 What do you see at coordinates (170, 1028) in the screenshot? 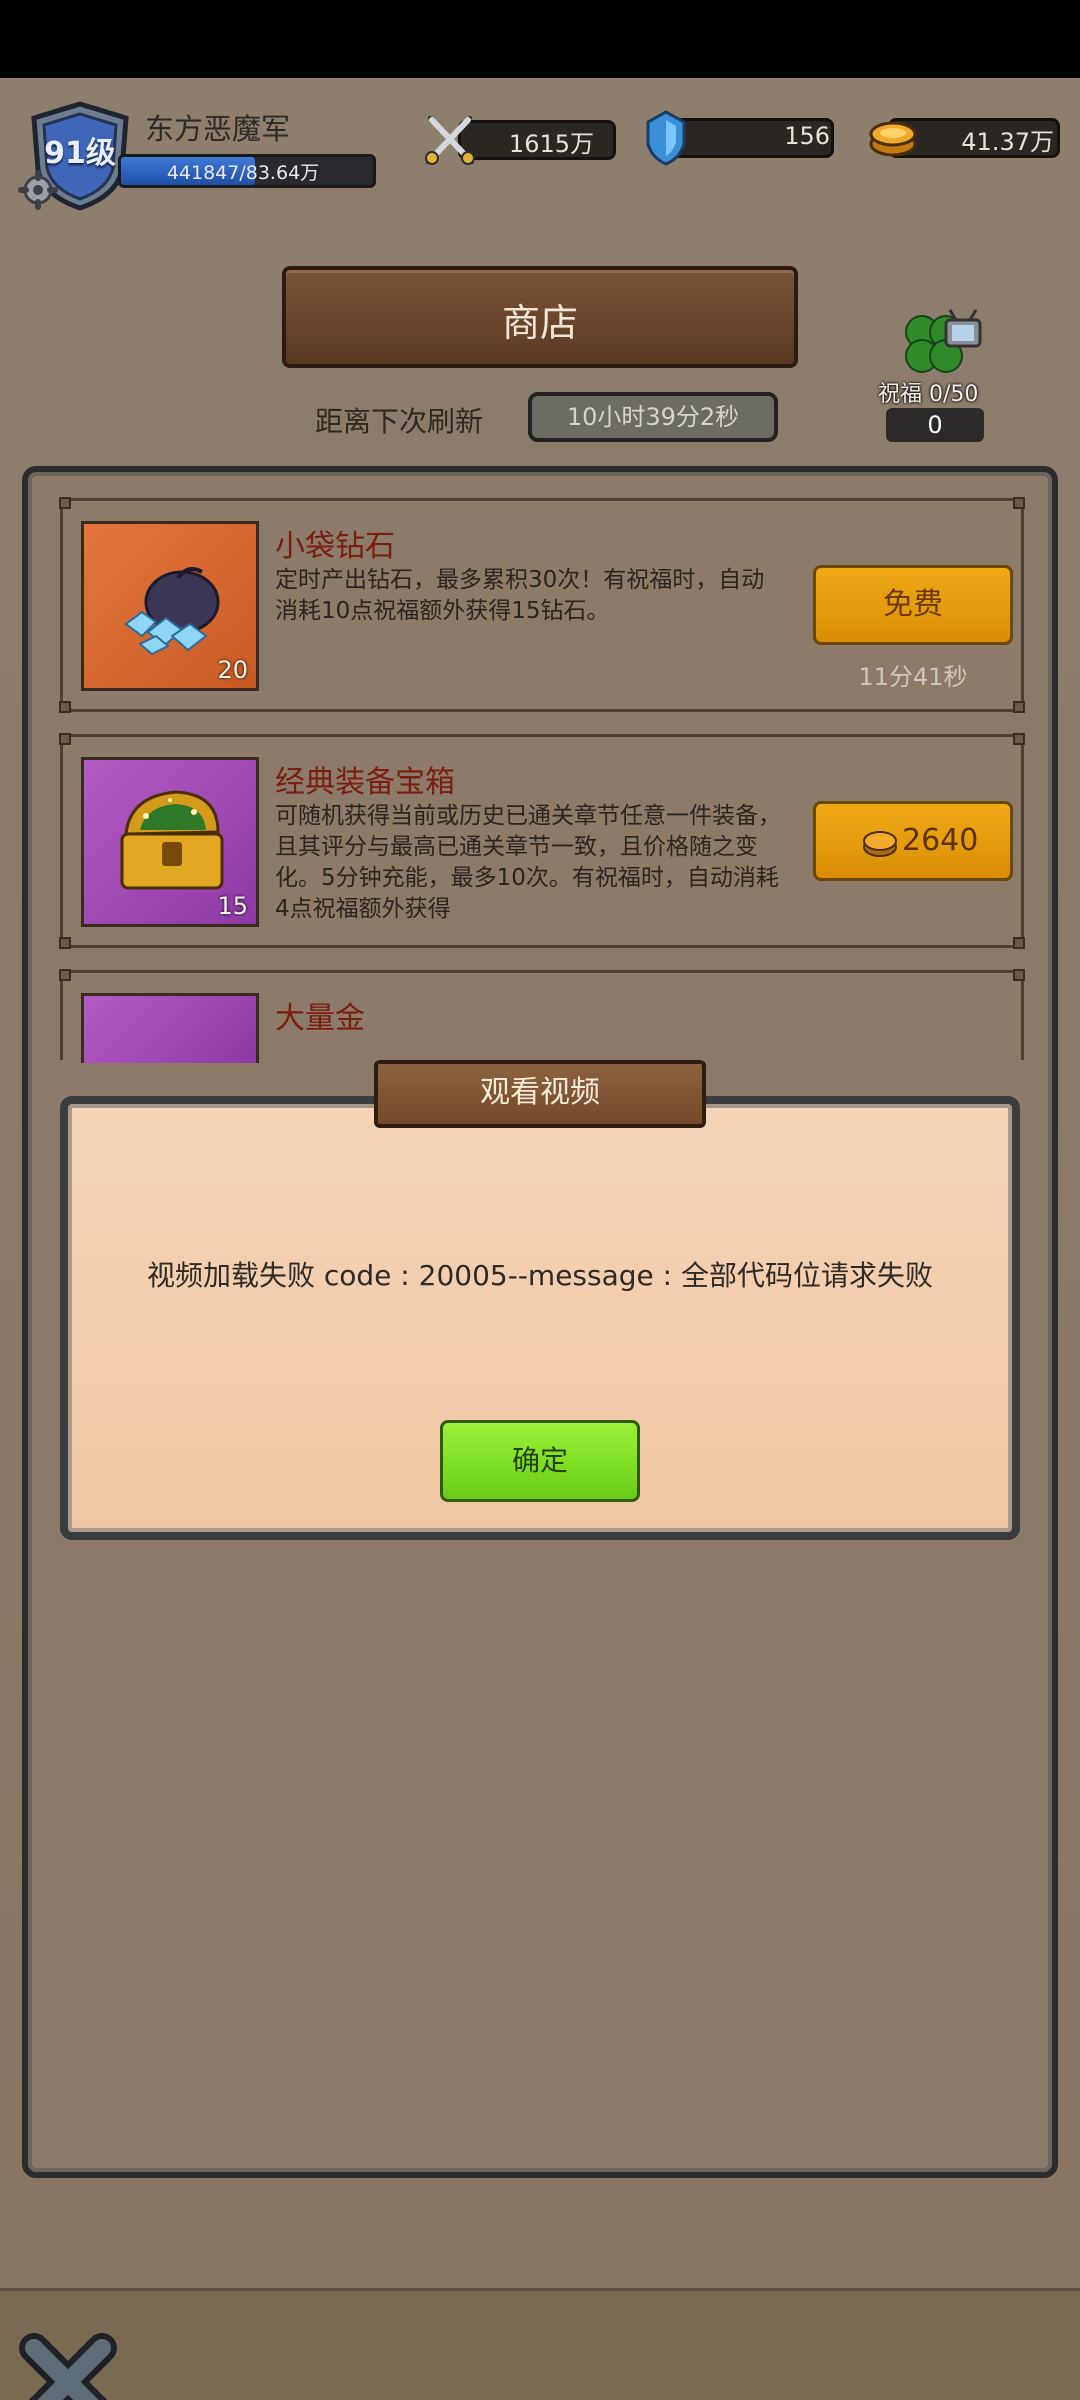
I see `item-icon-frame` at bounding box center [170, 1028].